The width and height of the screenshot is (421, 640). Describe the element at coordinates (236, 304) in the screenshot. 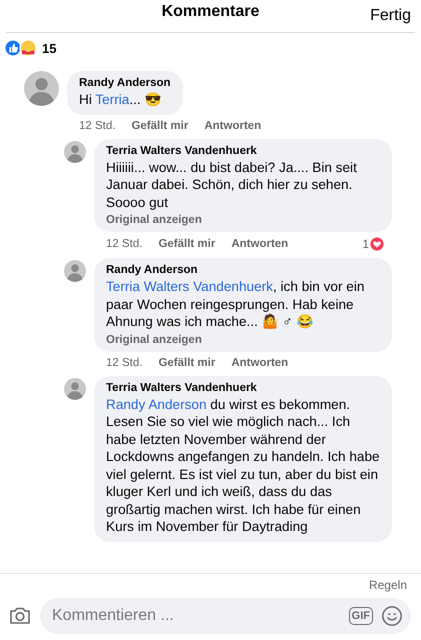

I see `comment-text: Terria Walters Vandenhuerk, ich bin vor ein paar Wochen reingesprungen. Hab keine Ahnung was ich mache... 🤷 ♂ 😂` at that location.